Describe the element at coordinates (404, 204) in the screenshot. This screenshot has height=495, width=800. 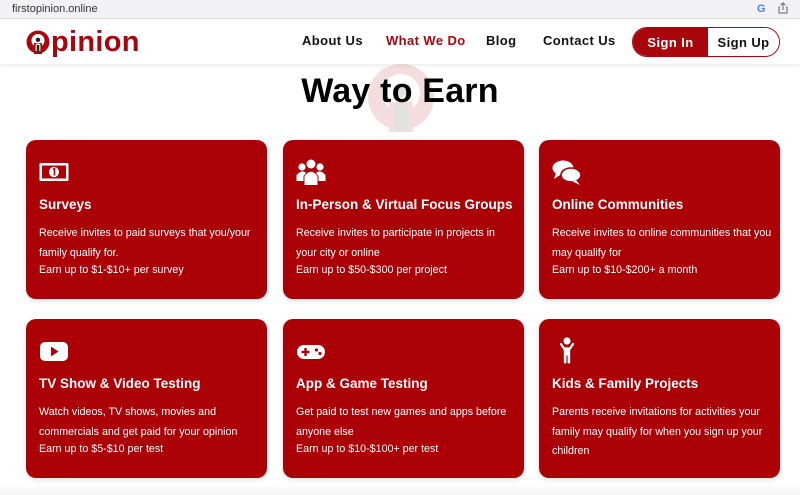
I see `card-title: In-Person & Virtual Focus Groups` at that location.